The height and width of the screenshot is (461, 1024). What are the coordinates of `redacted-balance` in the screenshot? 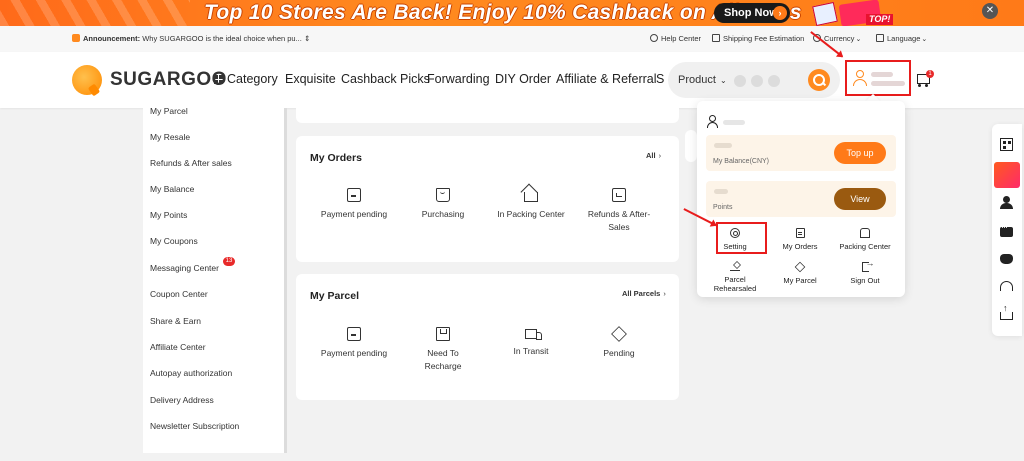 It's located at (723, 145).